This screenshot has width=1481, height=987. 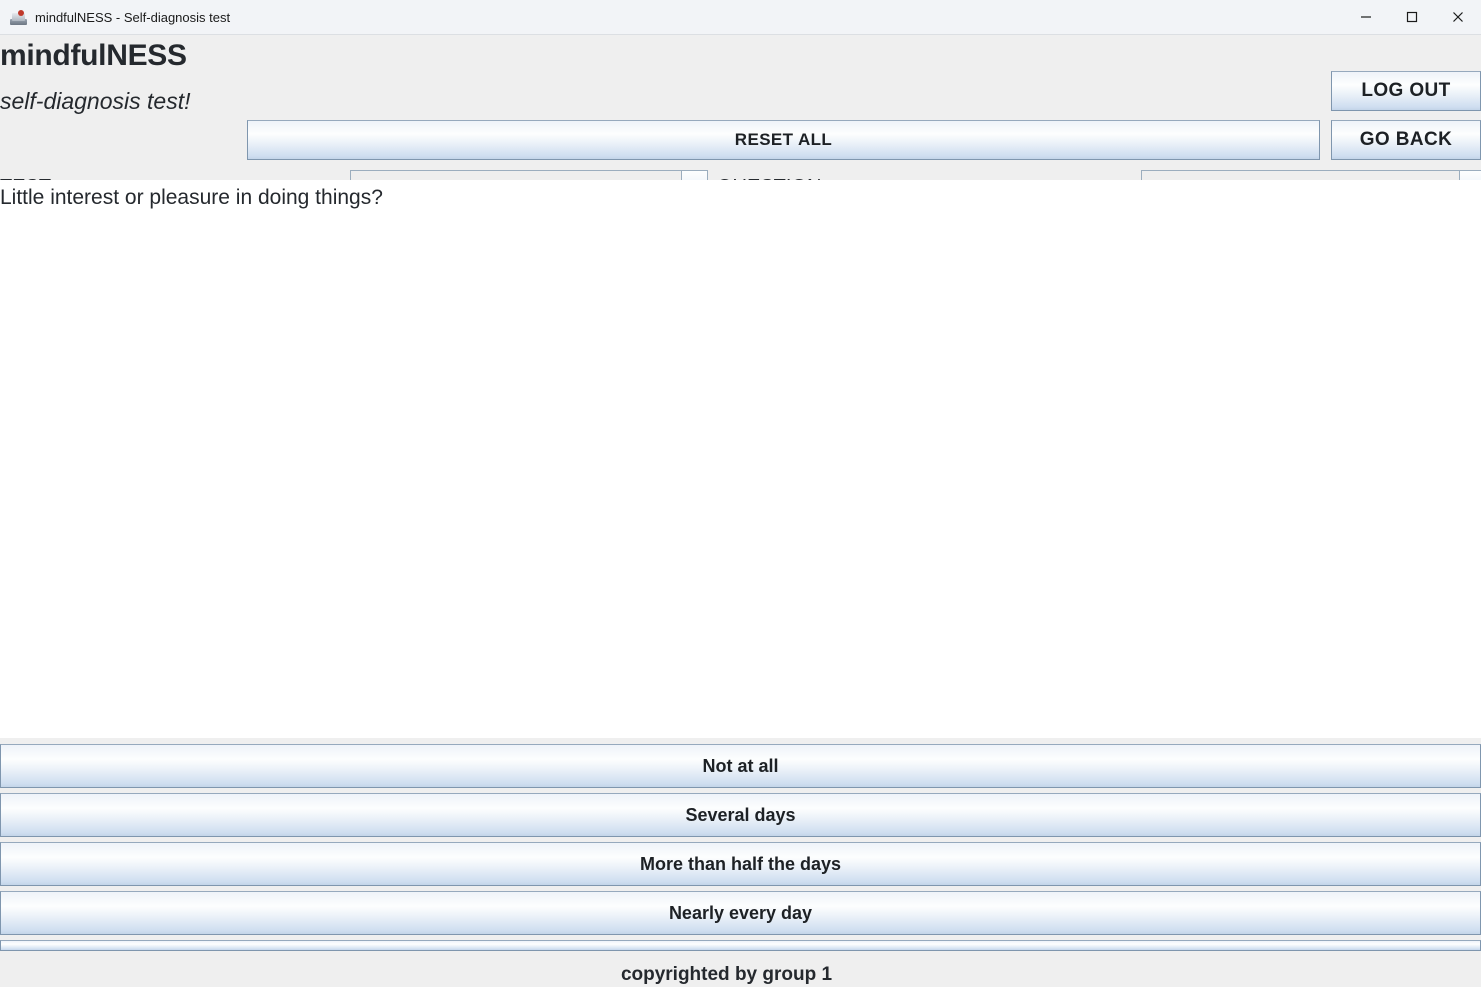 What do you see at coordinates (18, 17) in the screenshot?
I see `app-icon` at bounding box center [18, 17].